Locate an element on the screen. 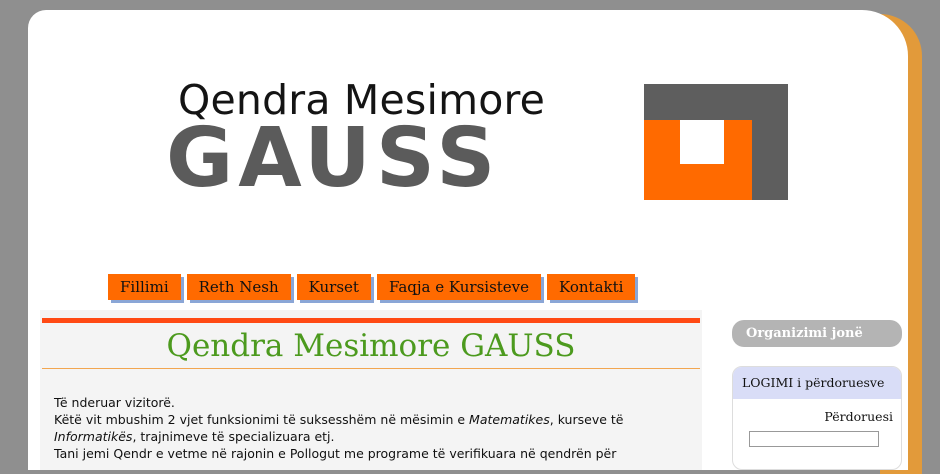 The image size is (940, 474). nav-item-faqja-e-kursisteve: Faqja e Kursisteve is located at coordinates (459, 287).